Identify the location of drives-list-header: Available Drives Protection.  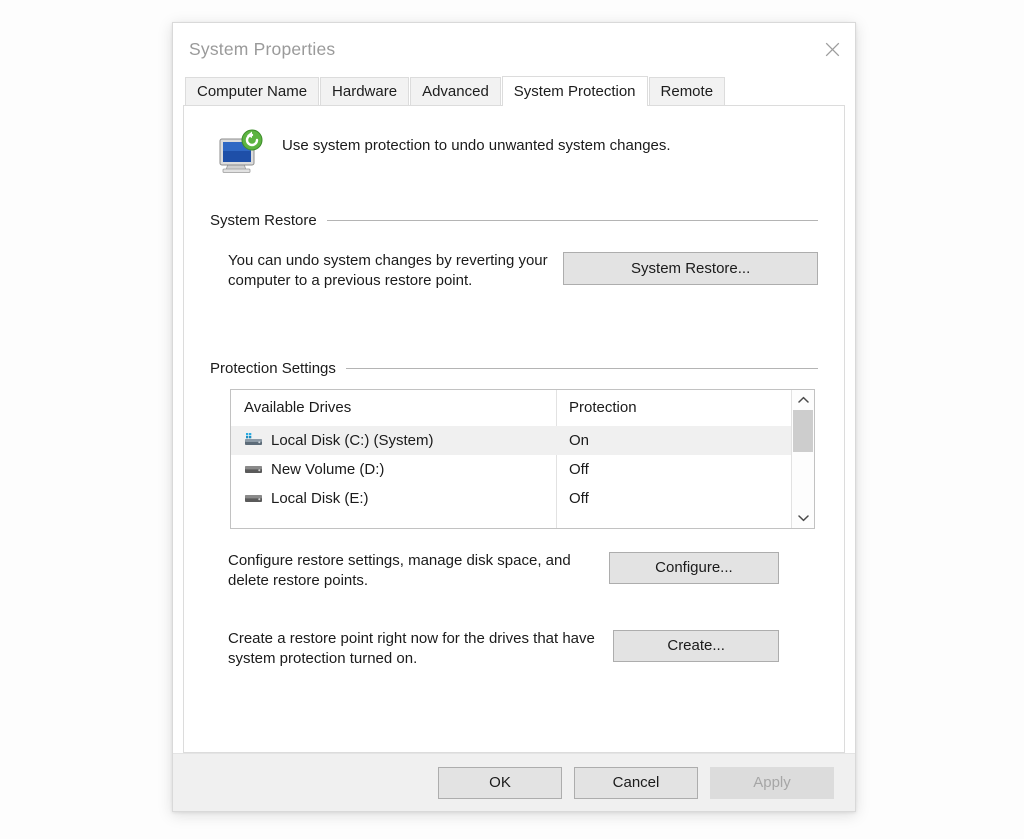
(511, 408).